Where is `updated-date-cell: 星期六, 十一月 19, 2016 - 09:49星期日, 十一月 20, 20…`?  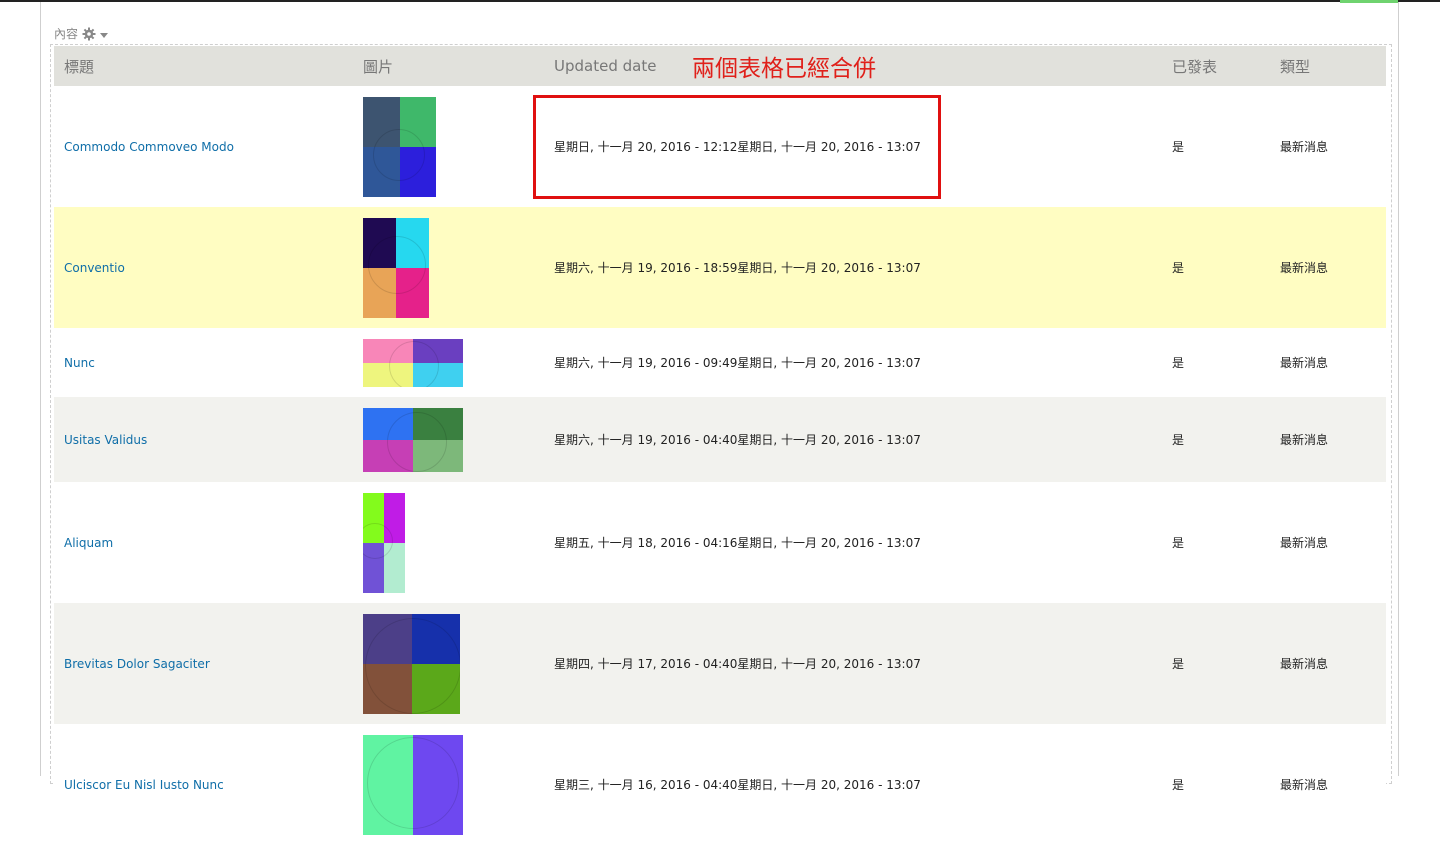
updated-date-cell: 星期六, 十一月 19, 2016 - 09:49星期日, 十一月 20, 20… is located at coordinates (853, 362).